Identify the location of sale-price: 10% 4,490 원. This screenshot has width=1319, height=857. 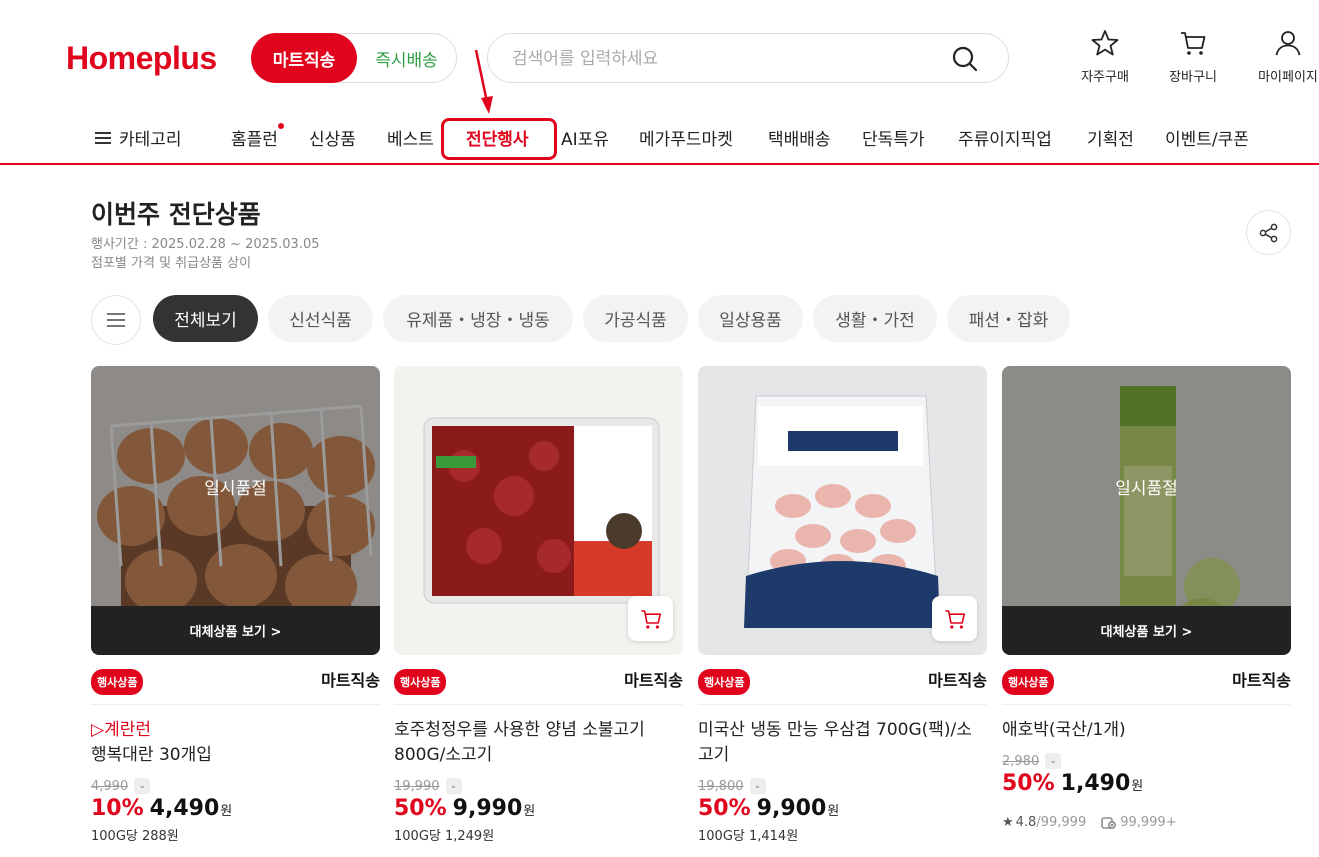
(235, 808).